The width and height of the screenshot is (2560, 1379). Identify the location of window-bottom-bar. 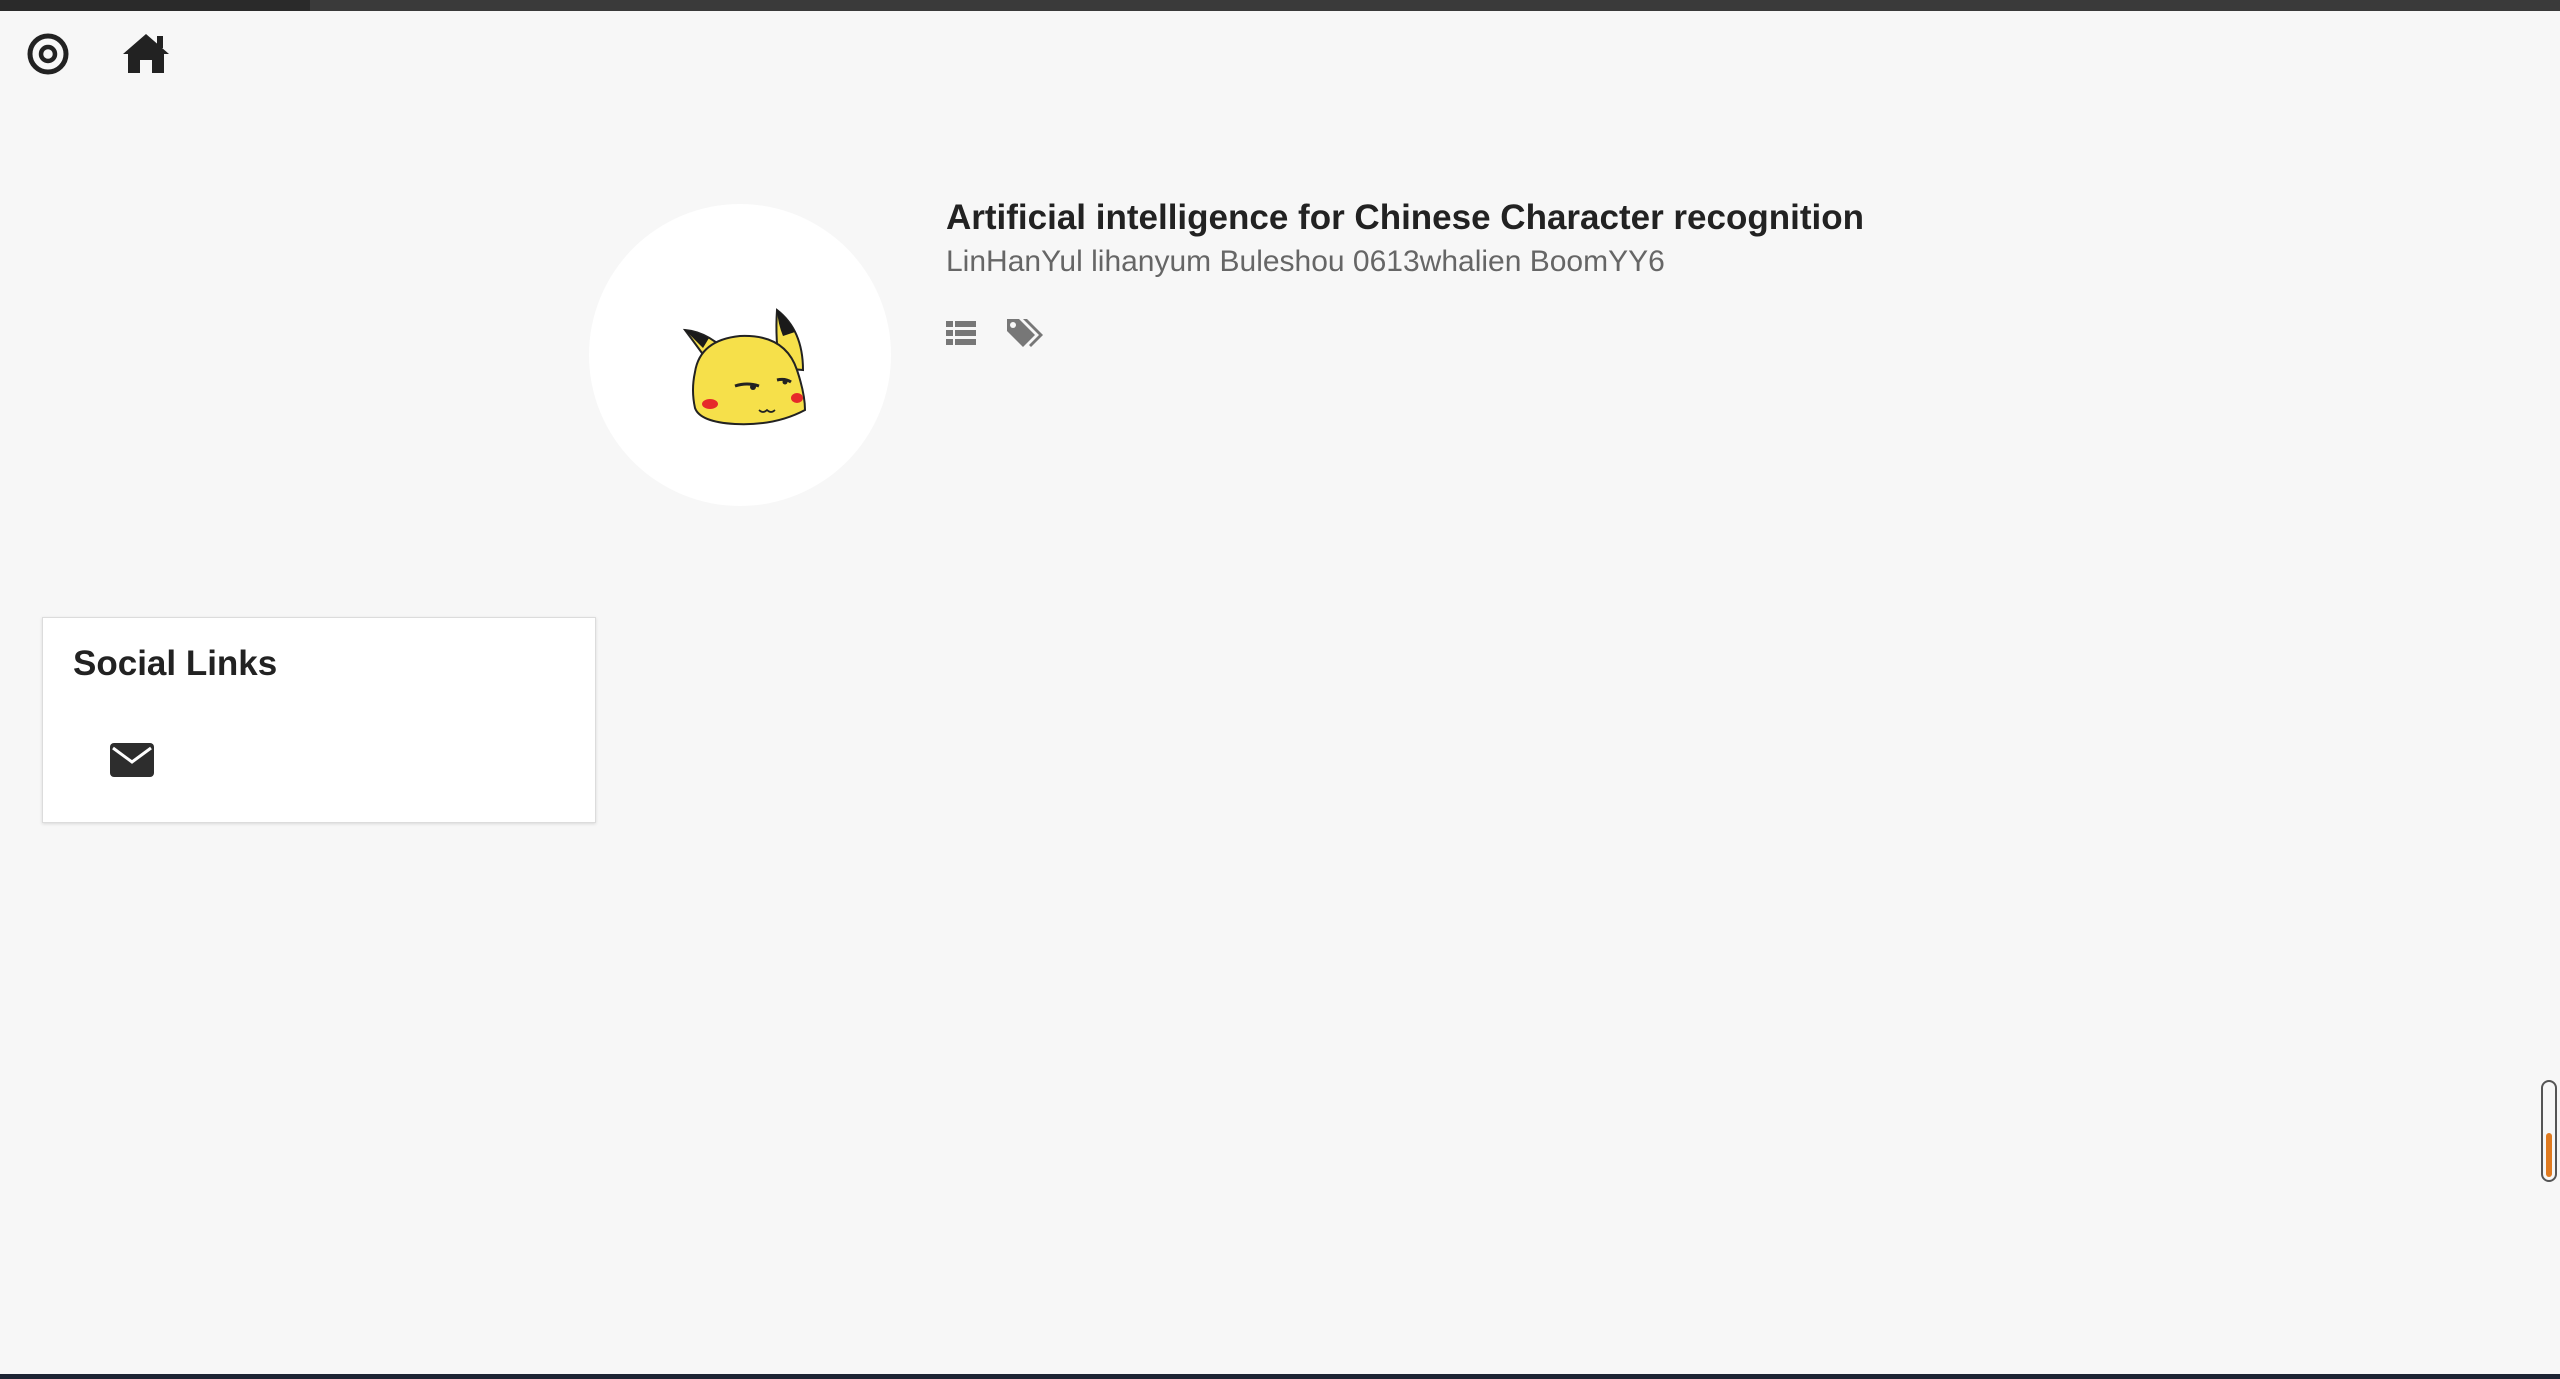
(1280, 1376).